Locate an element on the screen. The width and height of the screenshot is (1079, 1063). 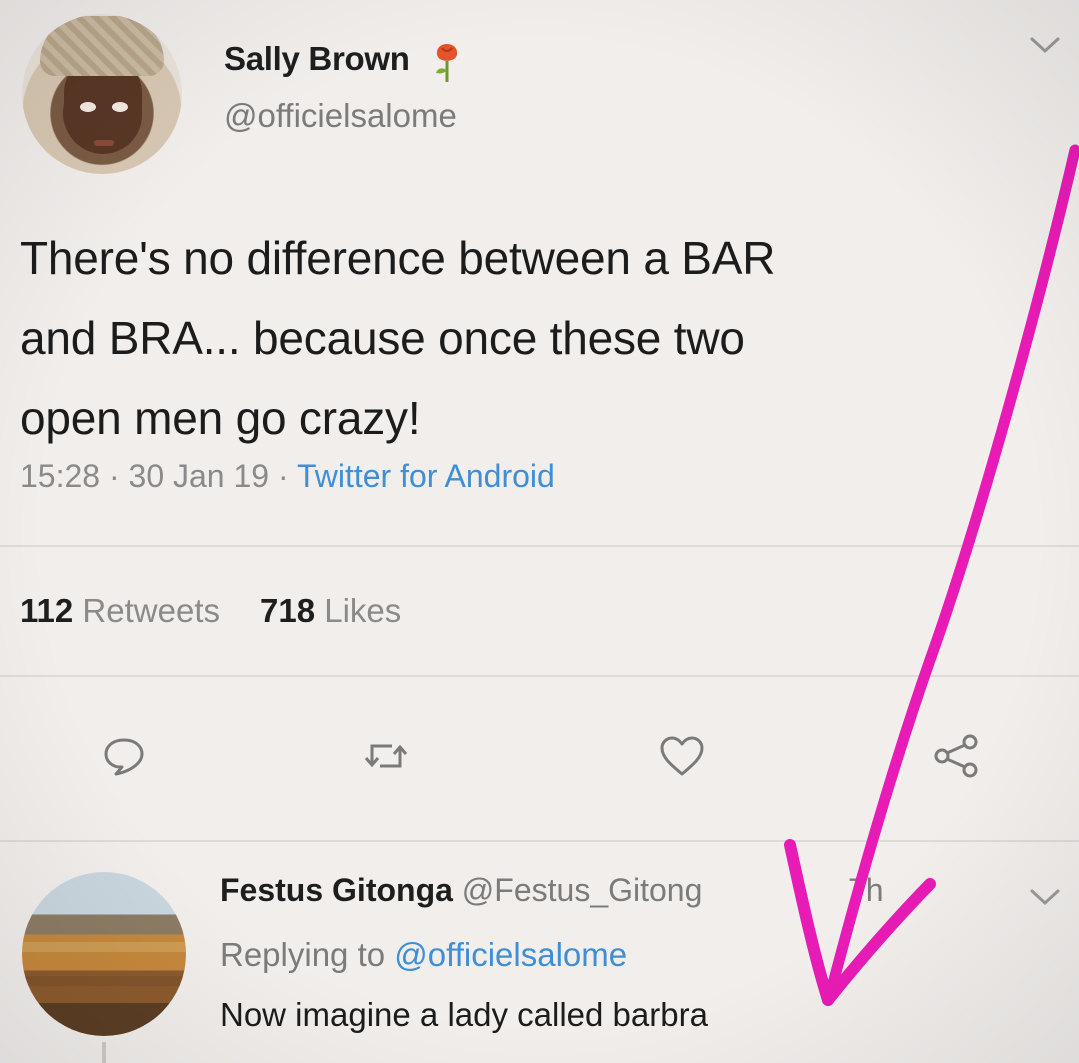
tweet-stats: 112 Retweets 718 Likes is located at coordinates (210, 611).